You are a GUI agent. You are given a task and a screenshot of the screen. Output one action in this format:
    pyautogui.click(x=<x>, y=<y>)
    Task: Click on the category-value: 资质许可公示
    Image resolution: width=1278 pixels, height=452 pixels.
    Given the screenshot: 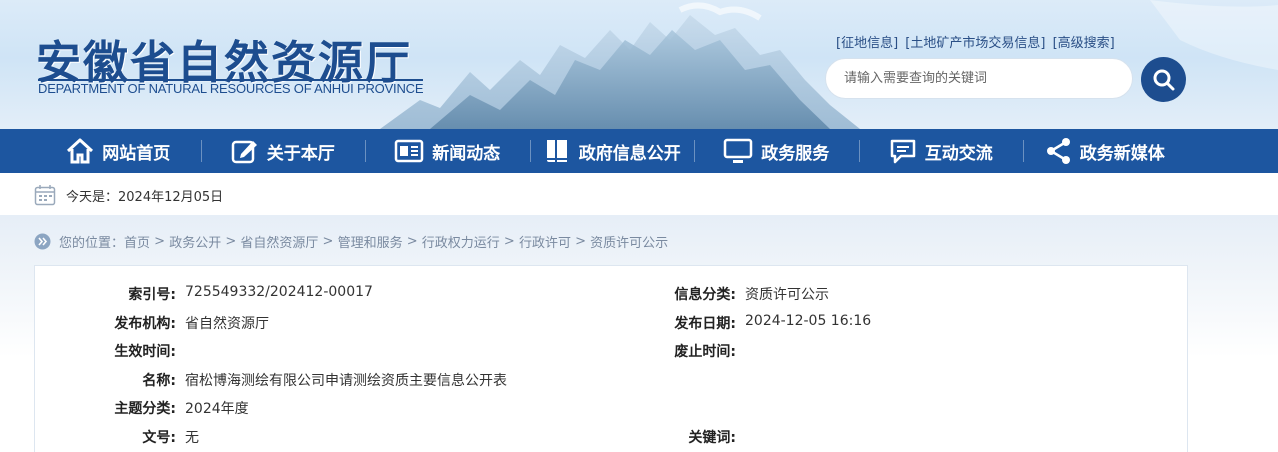 What is the action you would take?
    pyautogui.click(x=787, y=295)
    